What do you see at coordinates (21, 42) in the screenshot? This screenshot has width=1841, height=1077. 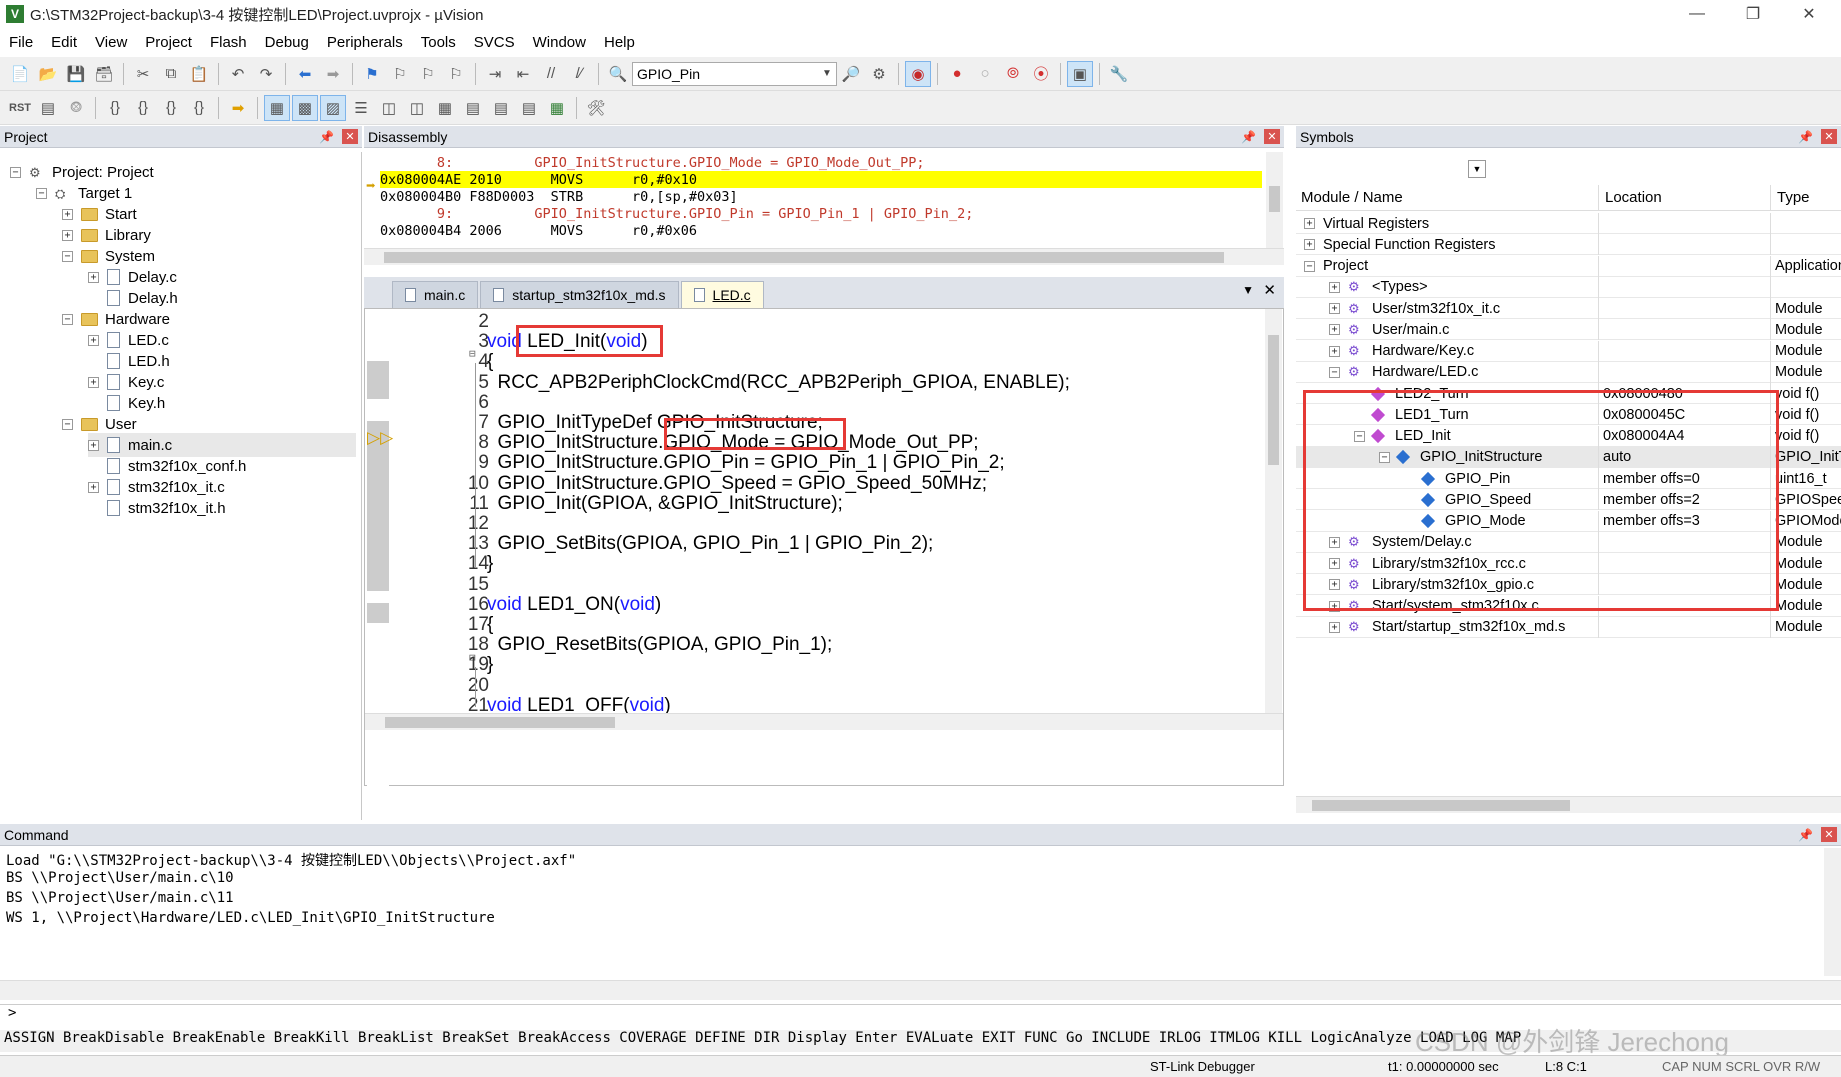 I see `menu-file: File` at bounding box center [21, 42].